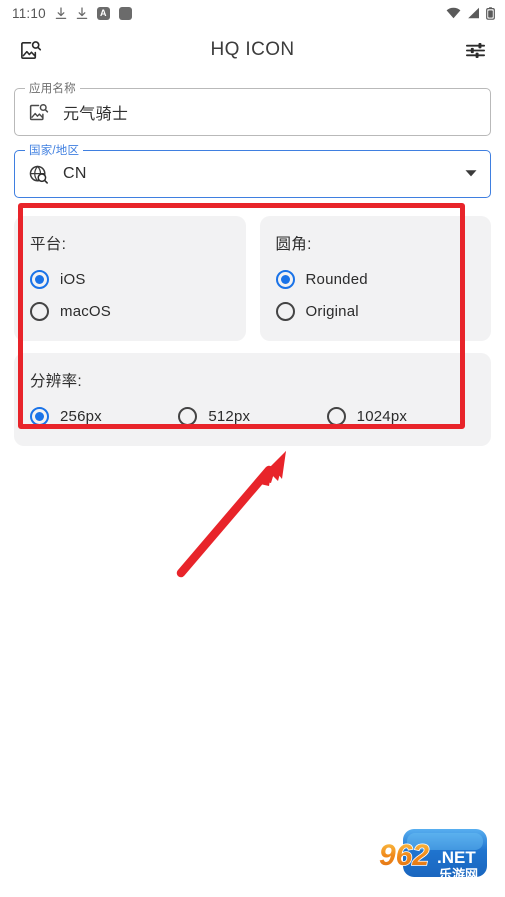 Image resolution: width=505 pixels, height=897 pixels. Describe the element at coordinates (125, 13) in the screenshot. I see `app-square-icon` at that location.